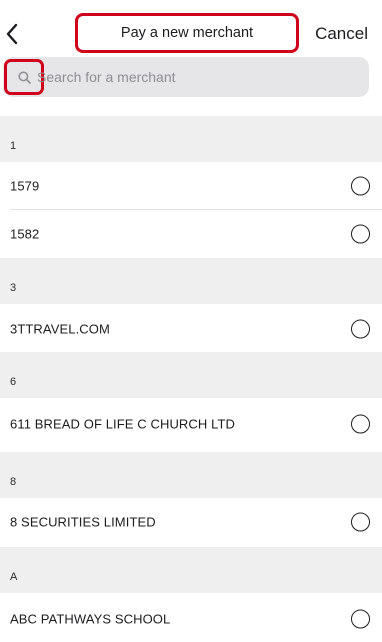  What do you see at coordinates (187, 33) in the screenshot?
I see `page-title: Pay a new merchant` at bounding box center [187, 33].